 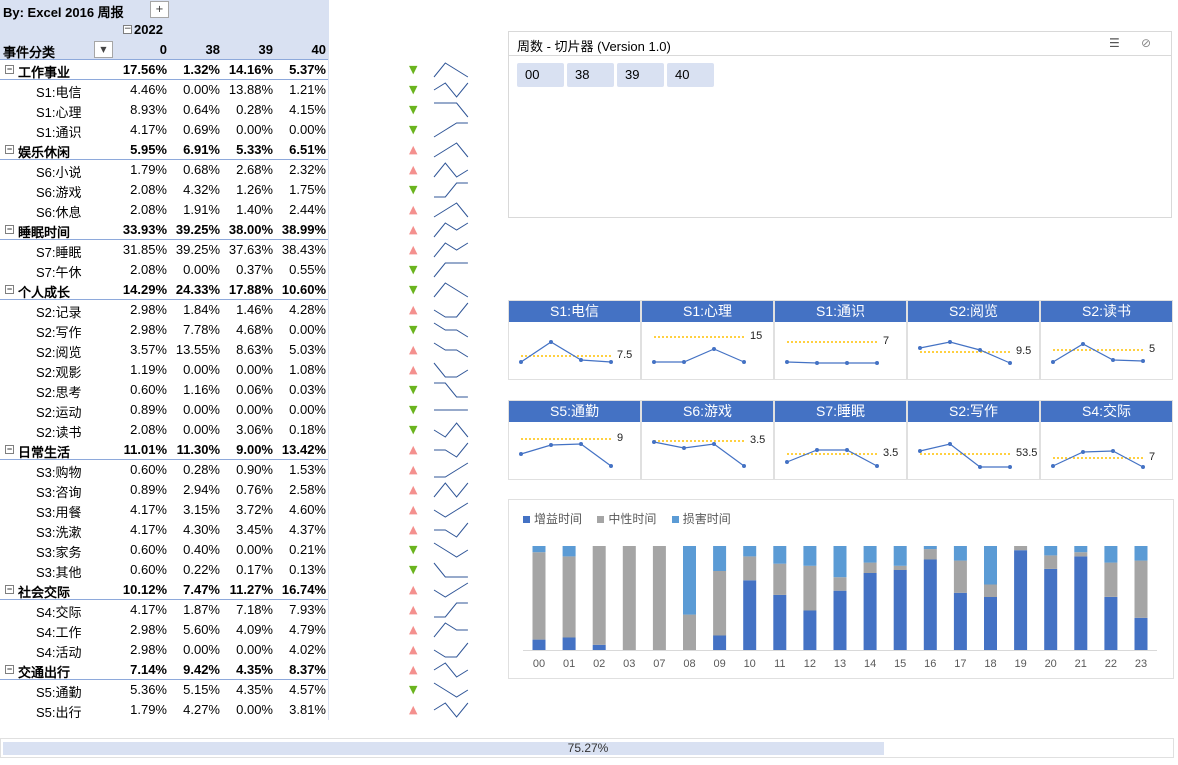 I want to click on subcategory-row: S4:活动 2.98% 0.00% 0.00% 4.02%, so click(x=164, y=650).